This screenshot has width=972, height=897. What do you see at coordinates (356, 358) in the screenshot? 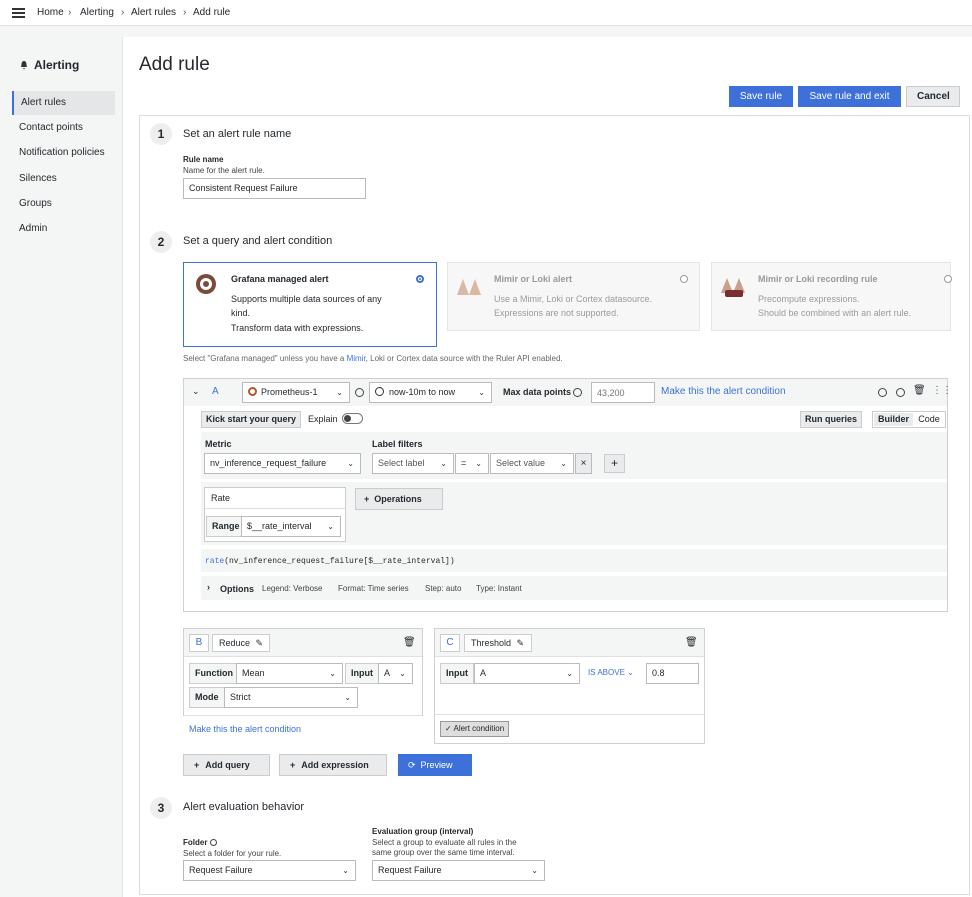
I see `mimir-link: Mimir` at bounding box center [356, 358].